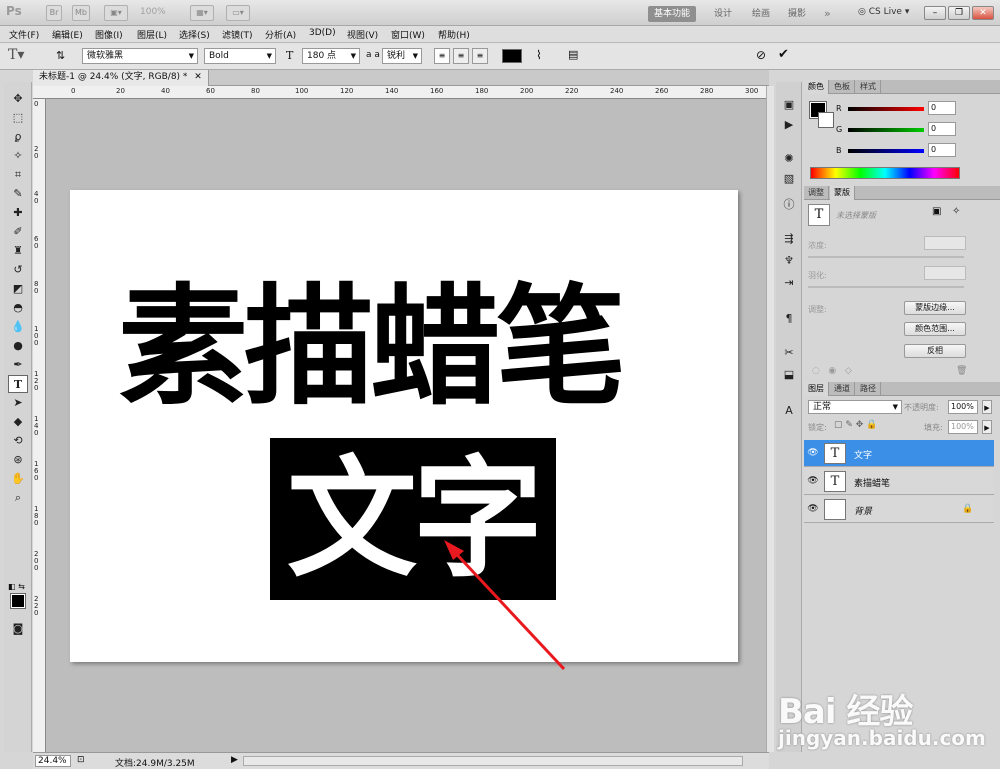  I want to click on menu-filter: 滤镜(T), so click(237, 34).